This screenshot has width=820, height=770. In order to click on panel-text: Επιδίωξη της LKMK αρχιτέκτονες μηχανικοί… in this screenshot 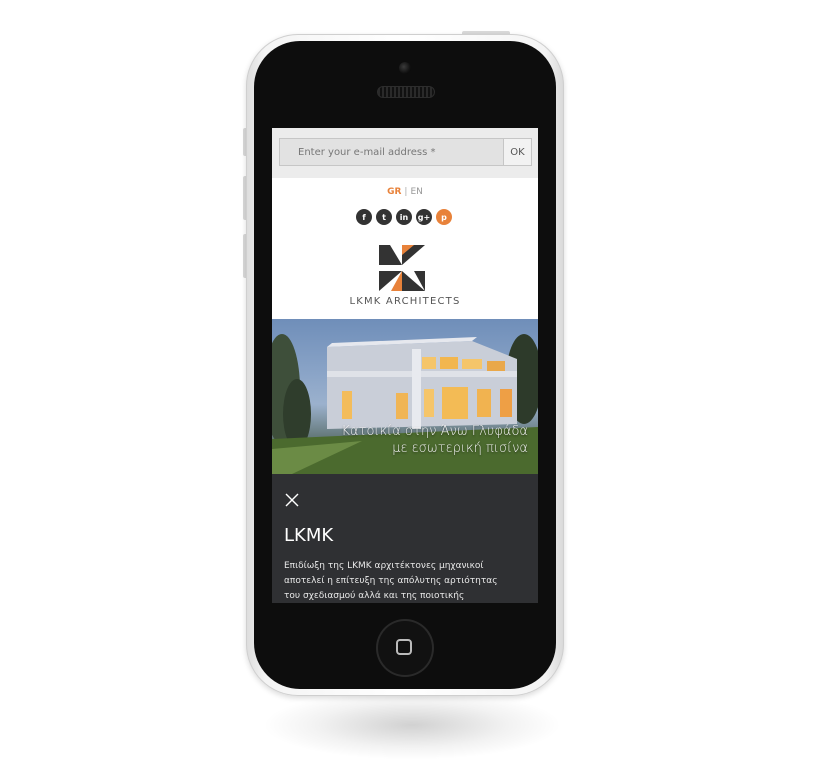, I will do `click(399, 581)`.